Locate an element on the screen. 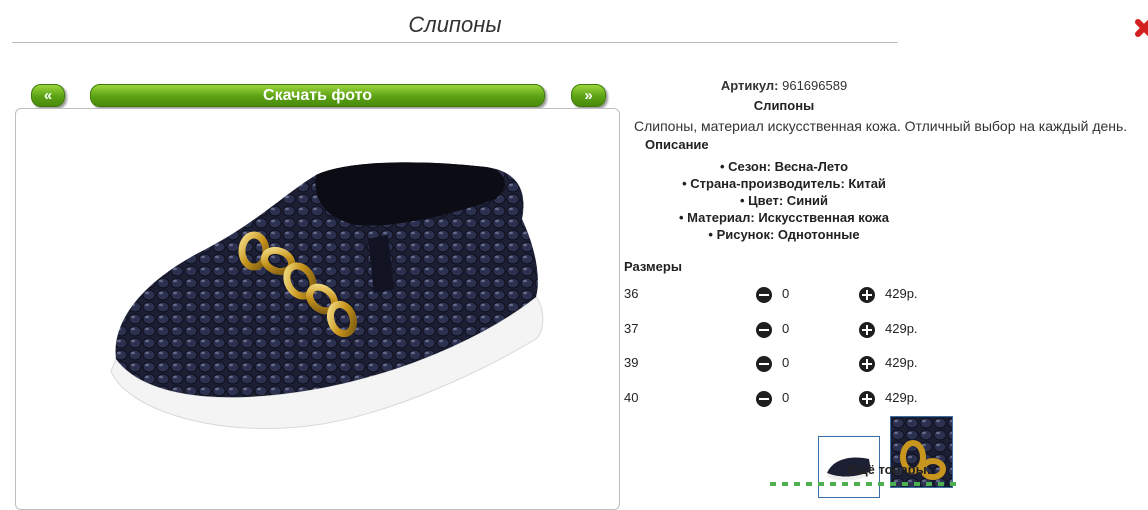 Image resolution: width=1148 pixels, height=510 pixels. size-row: 39 0 429р. is located at coordinates (792, 364).